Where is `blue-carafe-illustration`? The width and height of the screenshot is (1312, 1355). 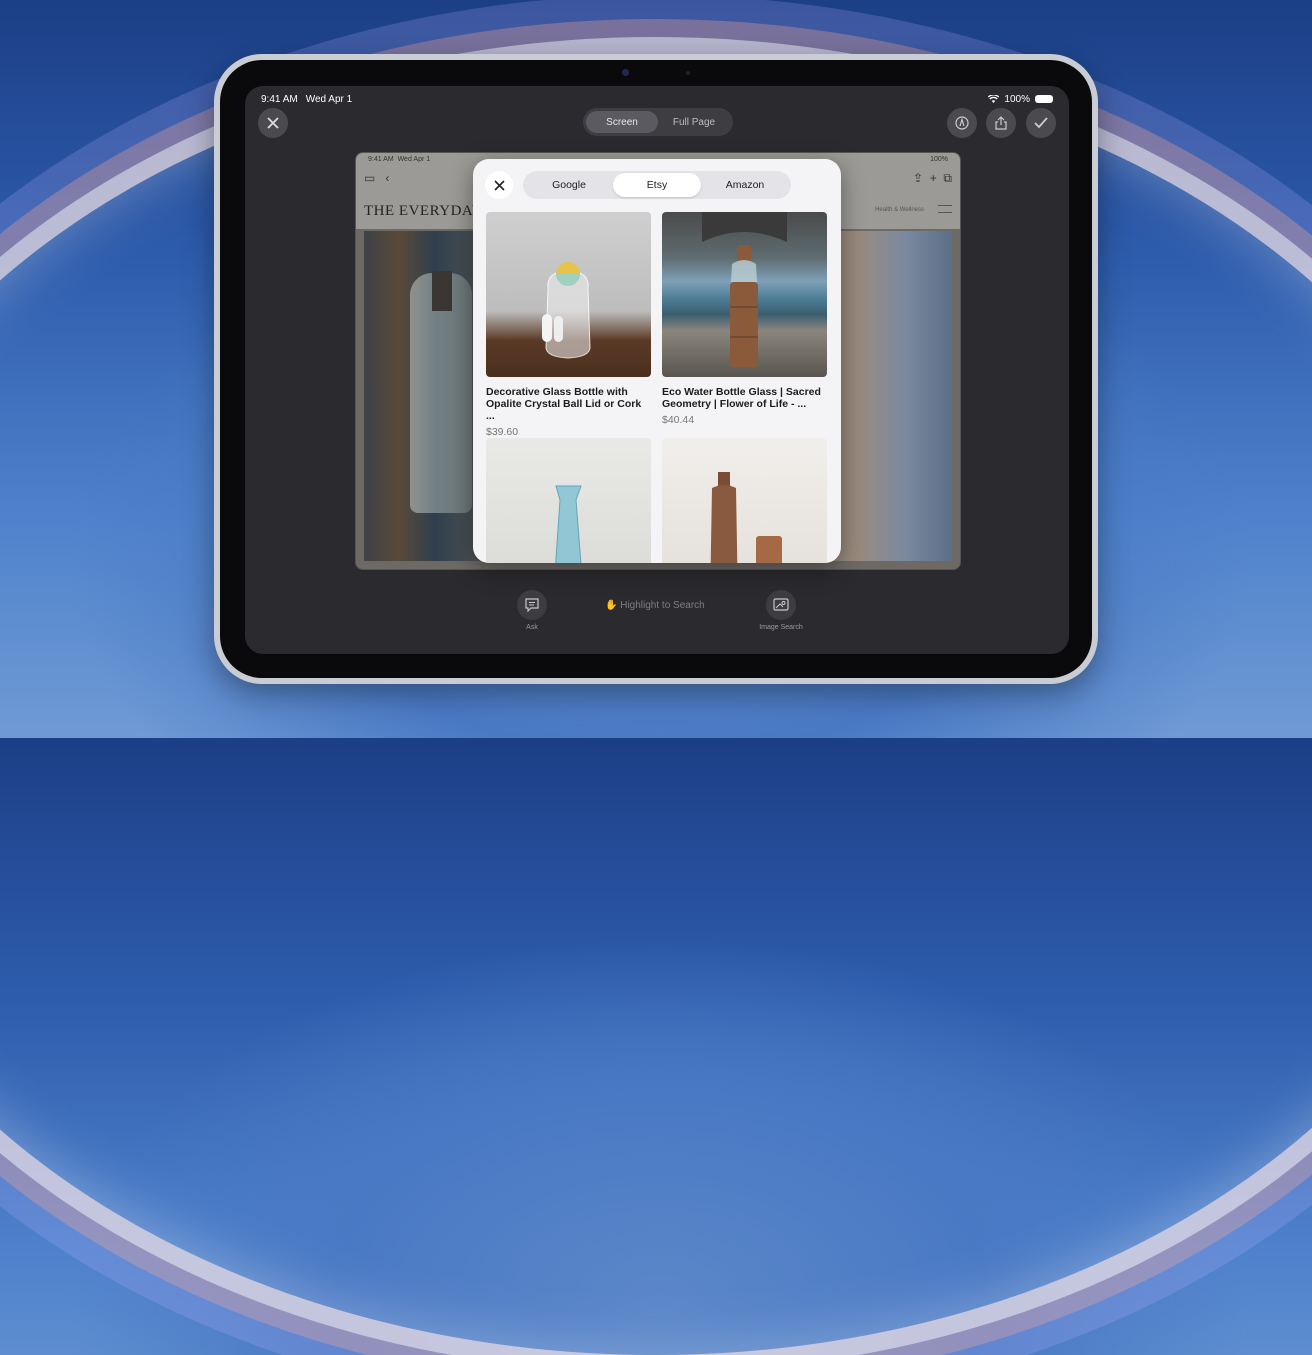 blue-carafe-illustration is located at coordinates (568, 524).